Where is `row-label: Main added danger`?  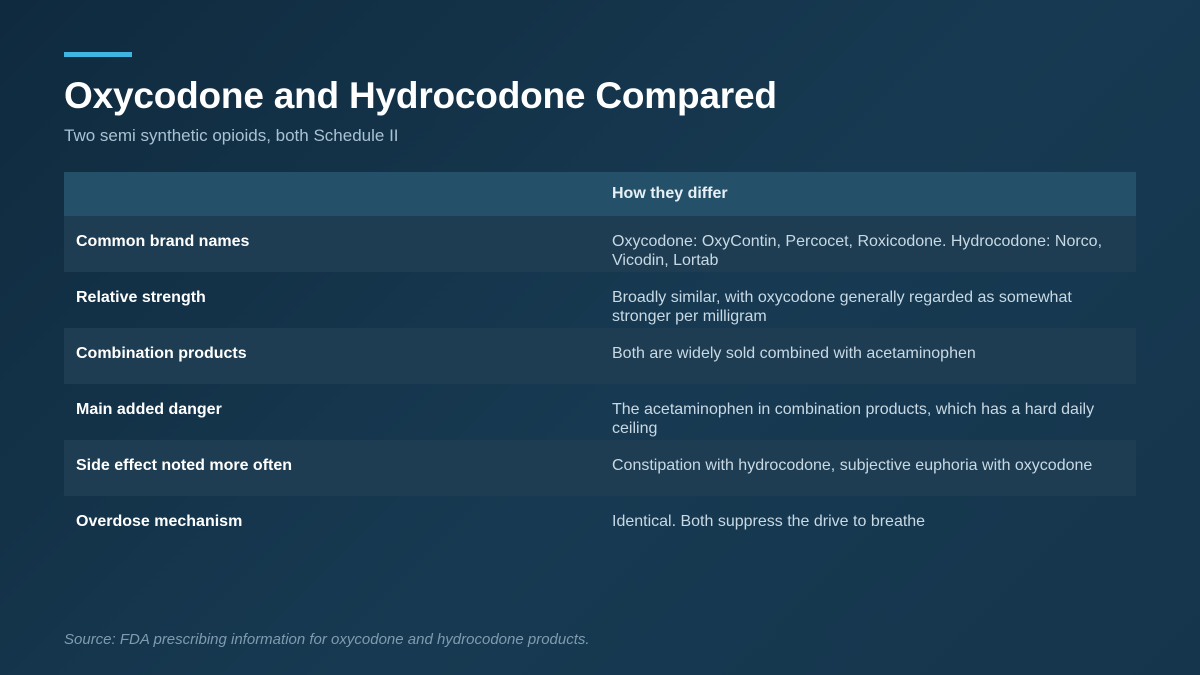
row-label: Main added danger is located at coordinates (149, 409).